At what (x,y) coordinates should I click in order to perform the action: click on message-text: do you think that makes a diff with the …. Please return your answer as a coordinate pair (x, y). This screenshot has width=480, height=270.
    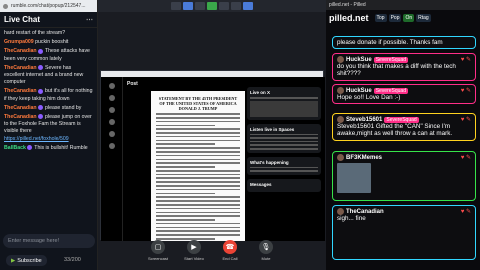
    Looking at the image, I should click on (396, 70).